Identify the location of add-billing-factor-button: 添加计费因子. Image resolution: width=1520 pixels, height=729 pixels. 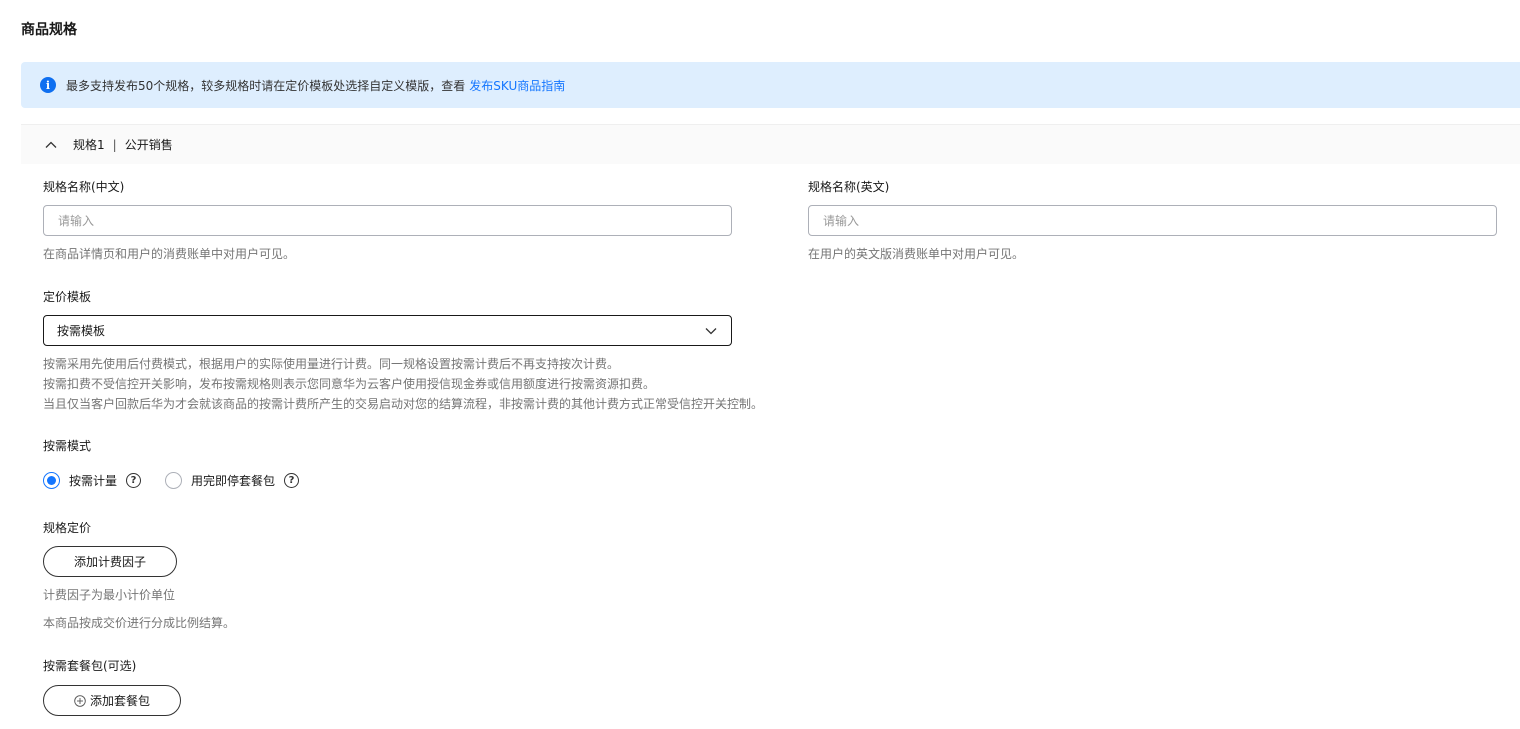
(110, 561).